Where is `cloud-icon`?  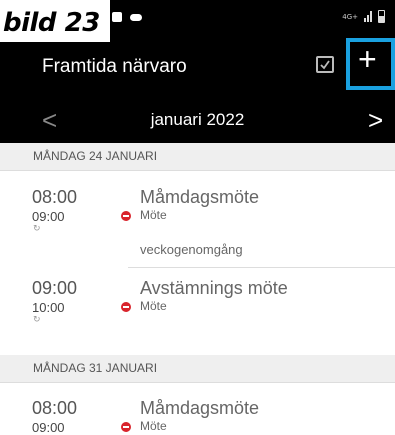
cloud-icon is located at coordinates (136, 17).